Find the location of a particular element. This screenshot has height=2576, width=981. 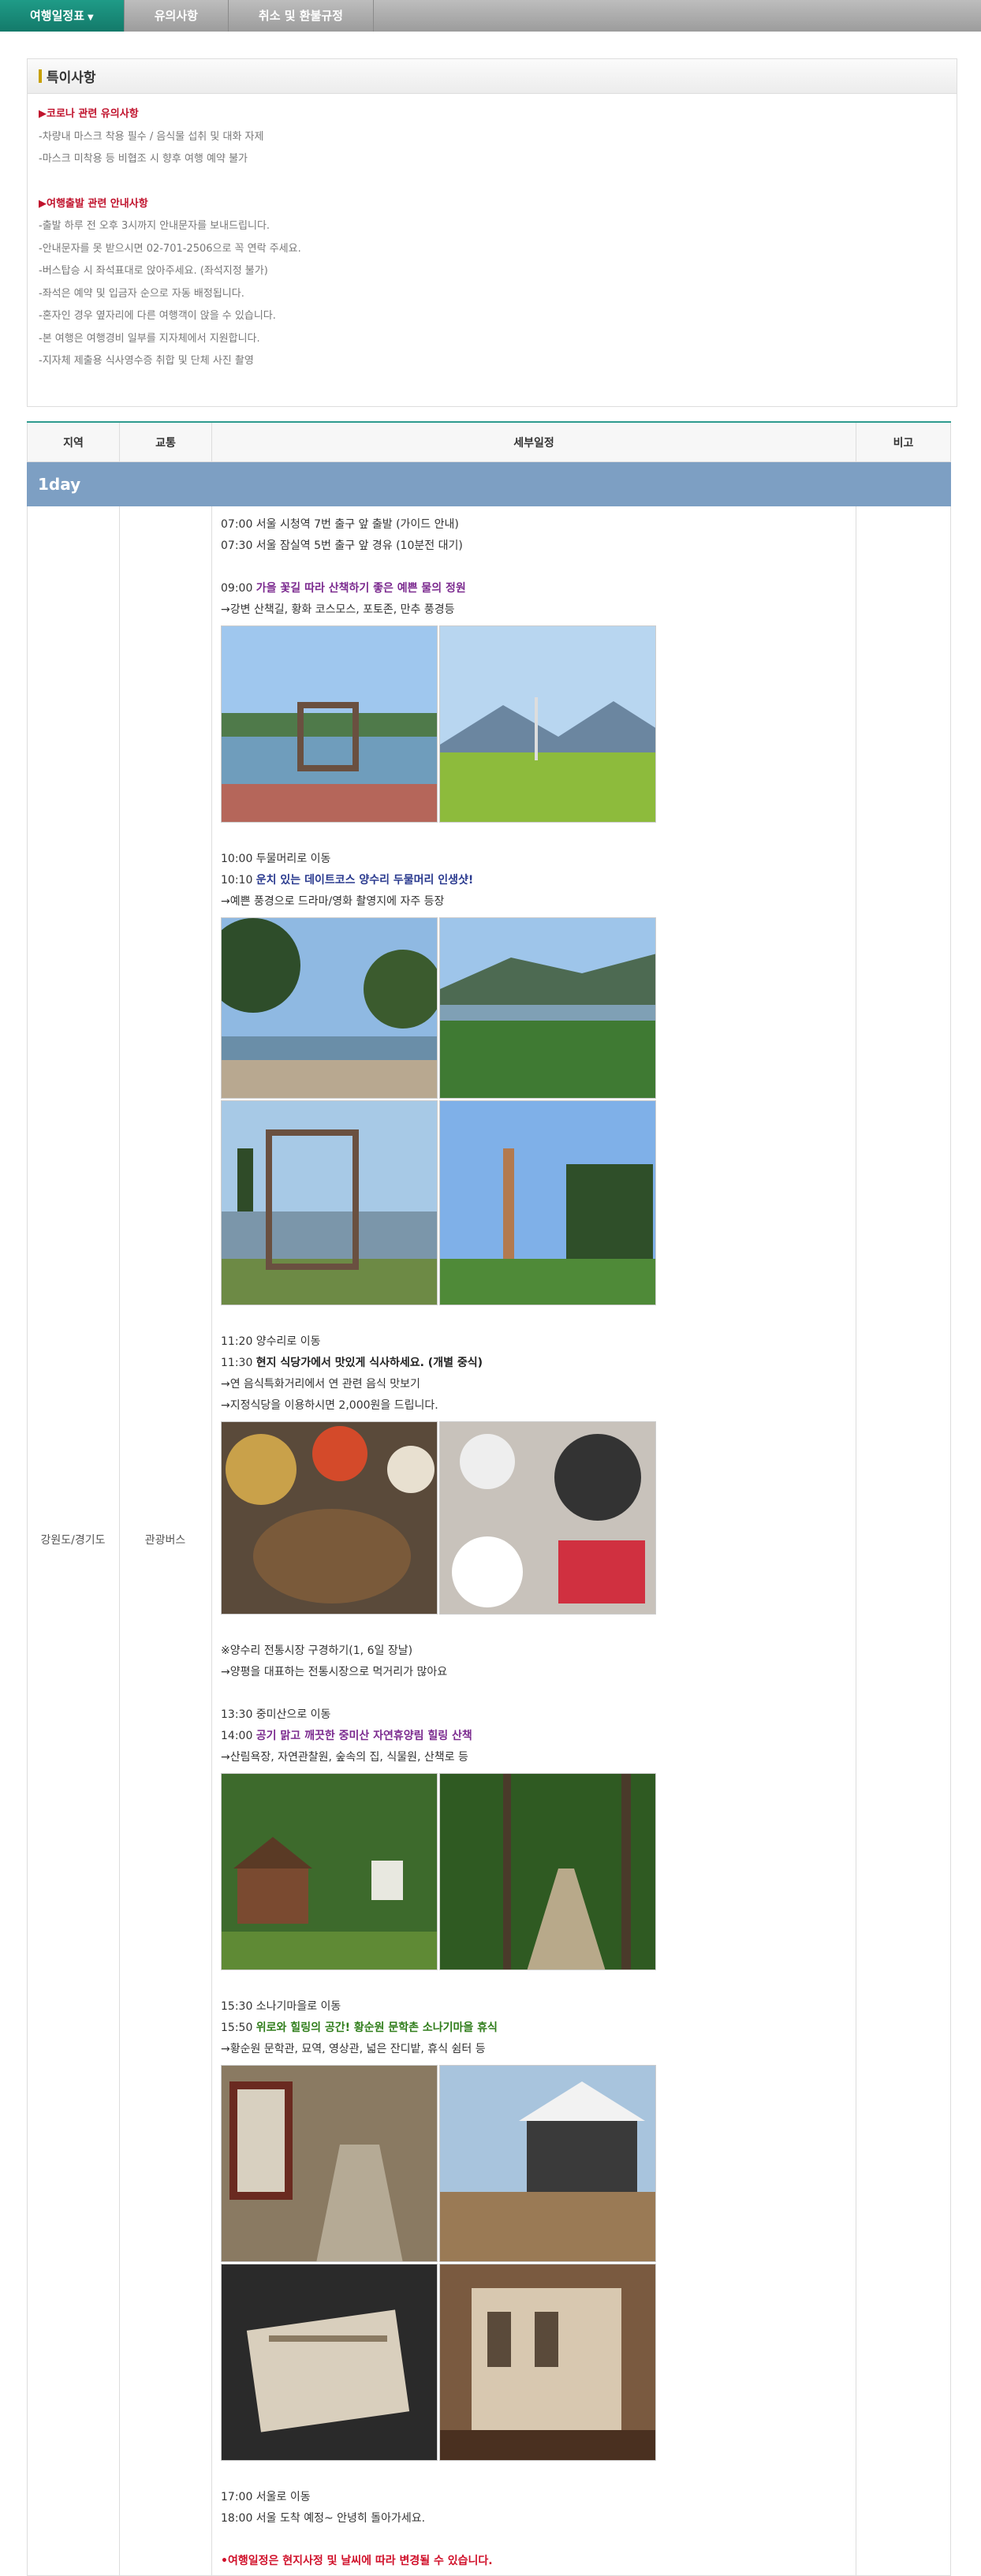

notice-line: -마스크 미착용 등 비협조 시 향후 여행 예약 불가 is located at coordinates (143, 159).